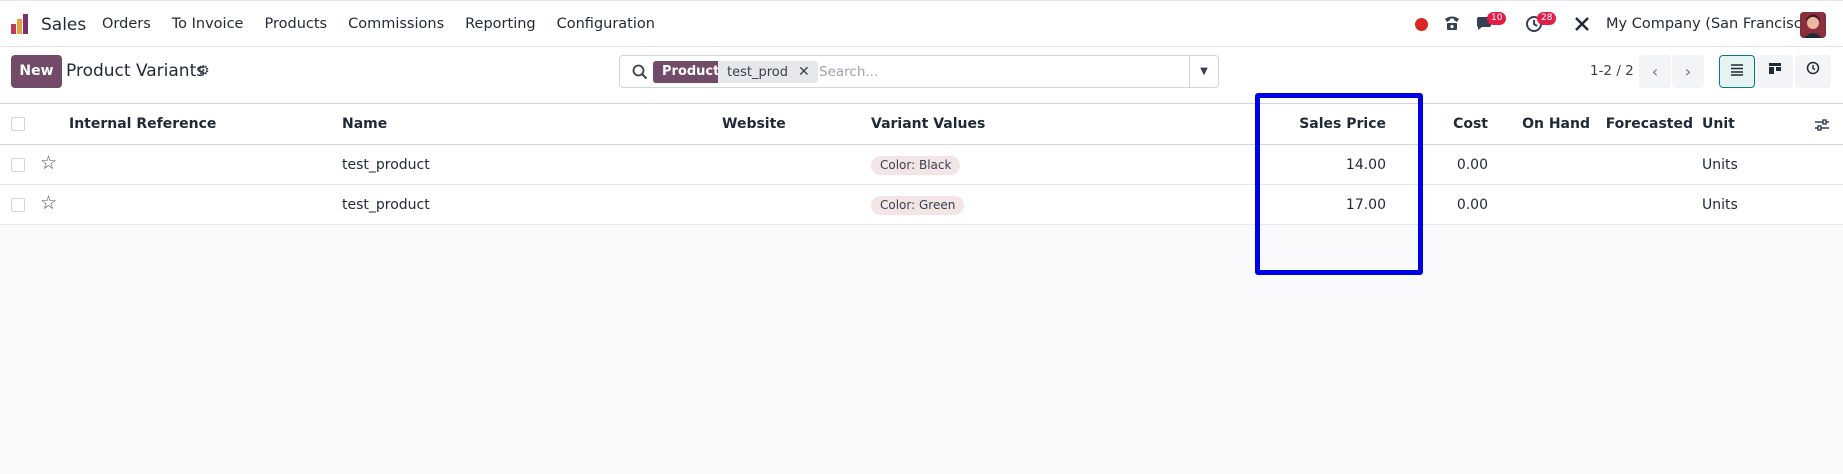 This screenshot has width=1843, height=474. Describe the element at coordinates (18, 124) in the screenshot. I see `select-all-checkbox` at that location.